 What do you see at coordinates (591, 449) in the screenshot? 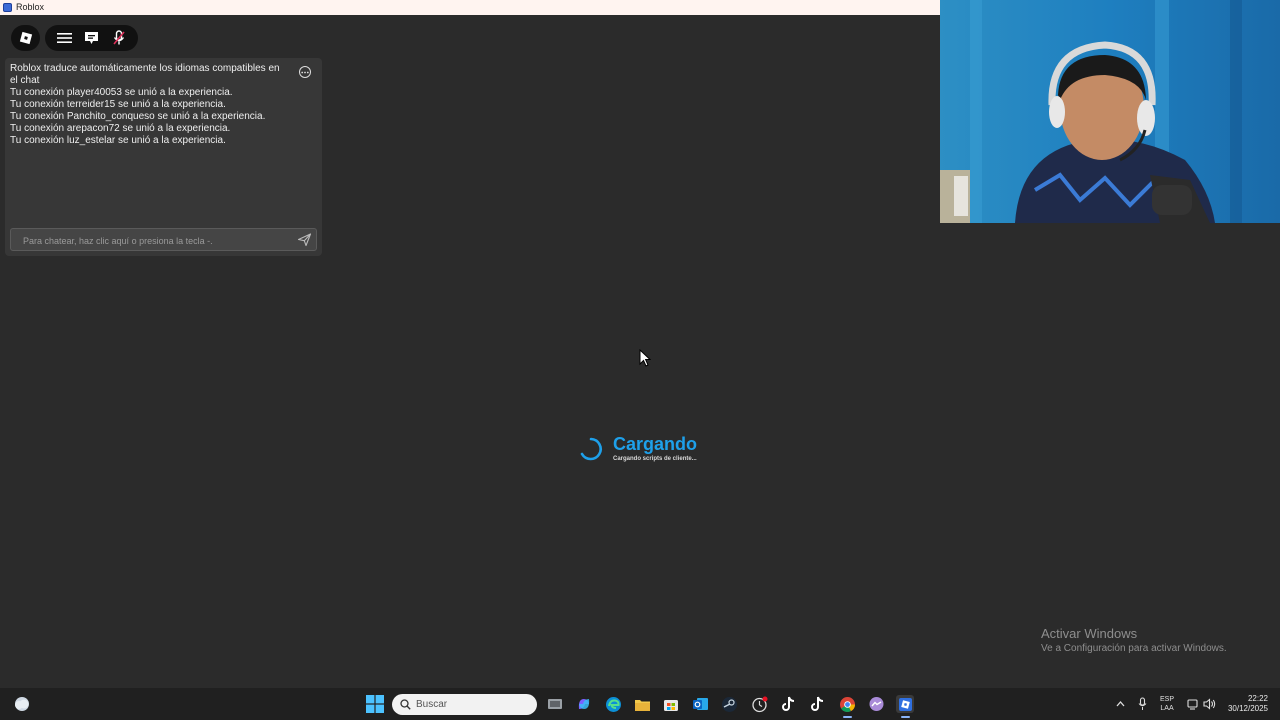
I see `loading-spinner-icon` at bounding box center [591, 449].